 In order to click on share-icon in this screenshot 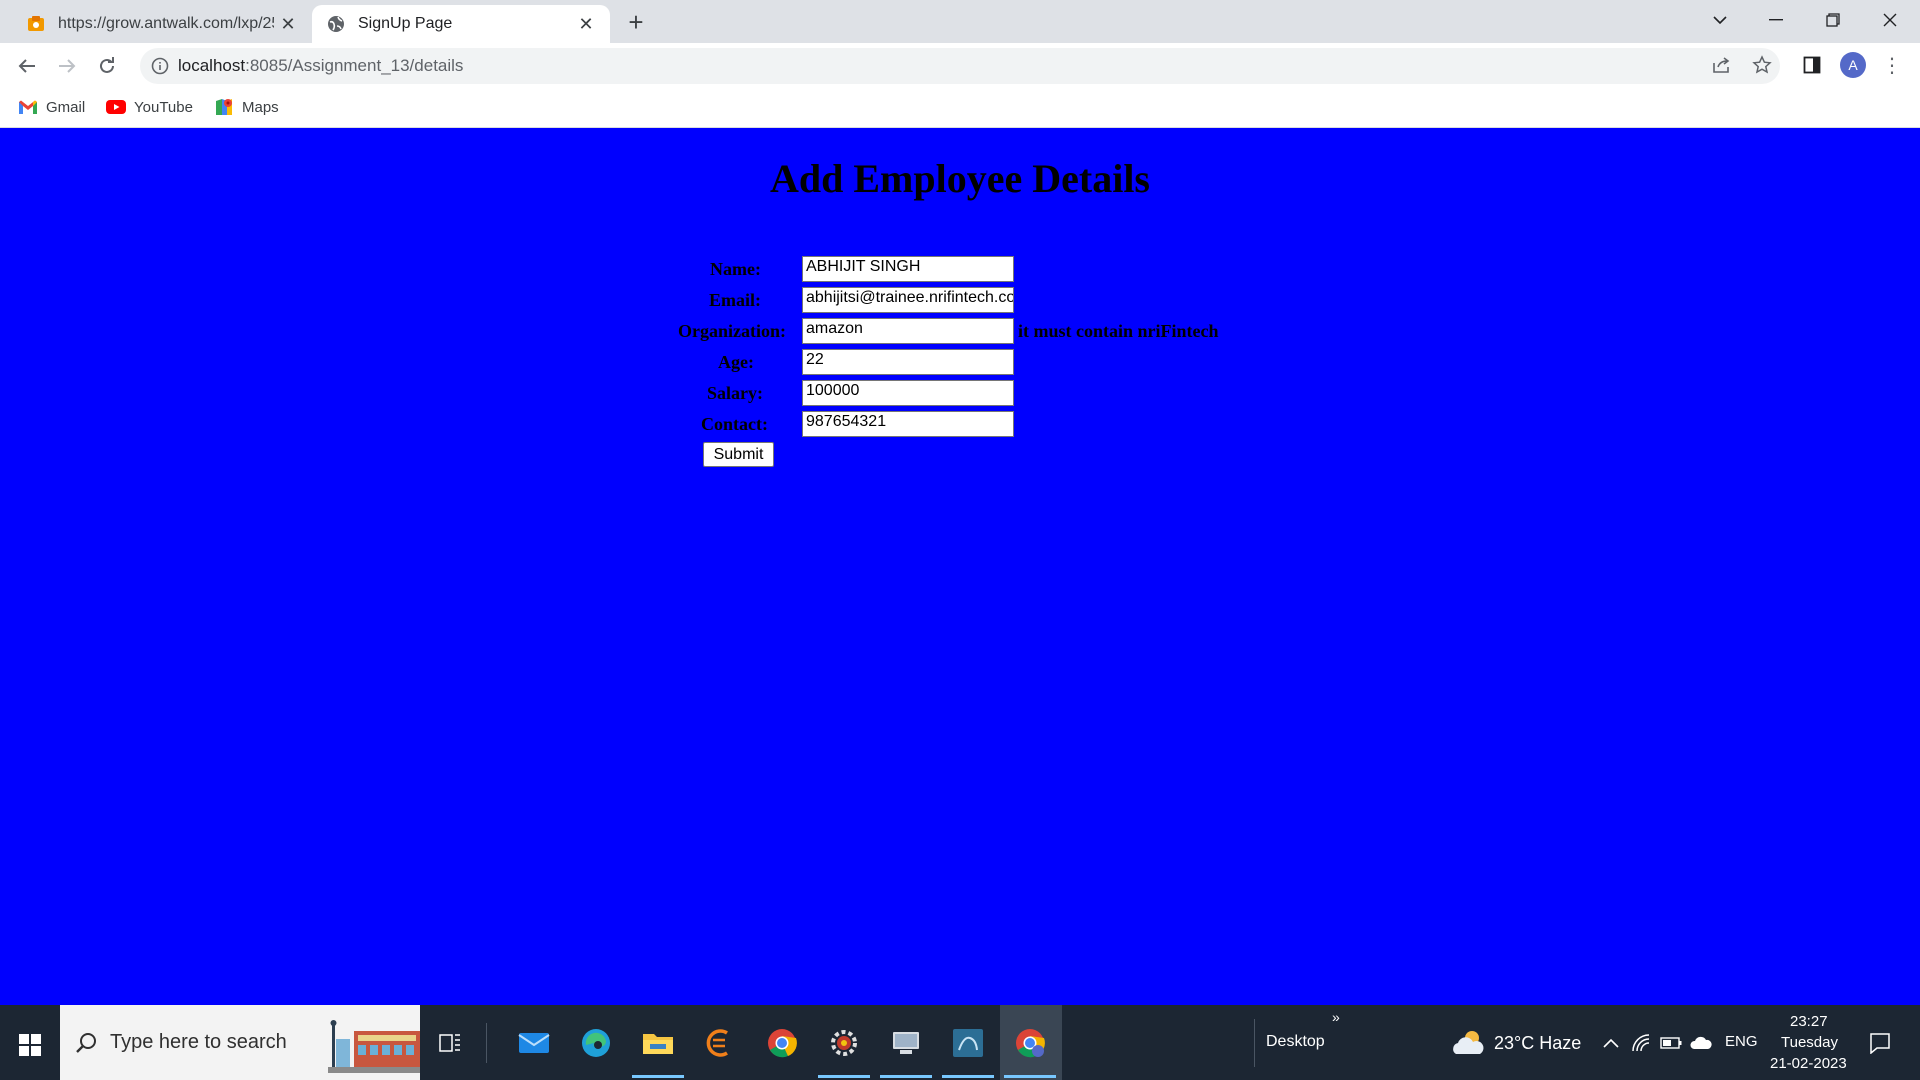, I will do `click(1722, 65)`.